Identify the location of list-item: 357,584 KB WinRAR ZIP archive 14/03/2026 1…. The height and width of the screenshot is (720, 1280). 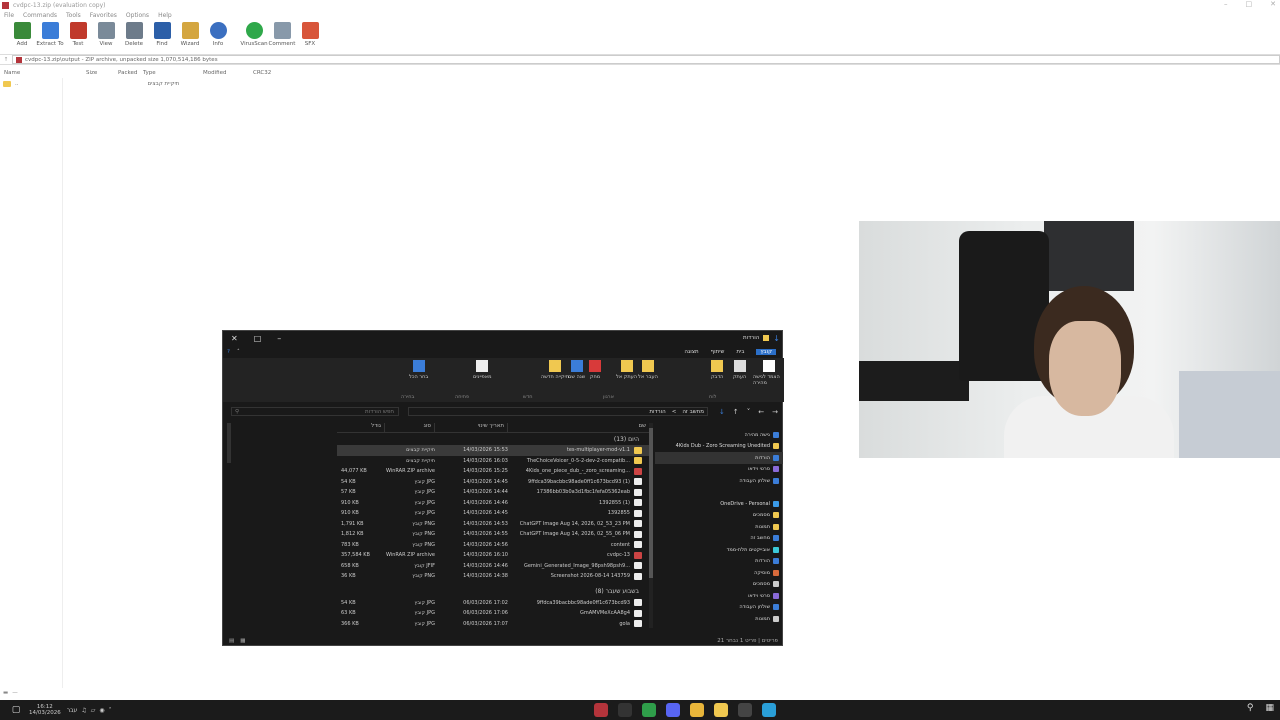
(495, 555).